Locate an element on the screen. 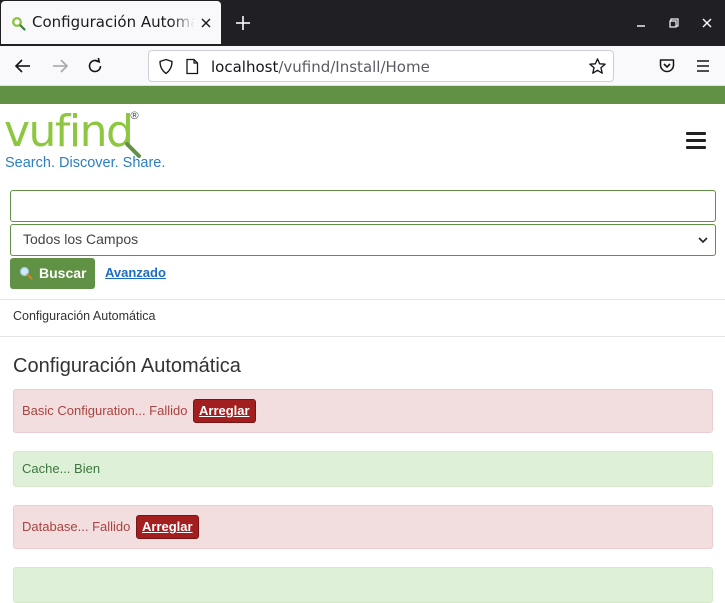 The height and width of the screenshot is (603, 725). page-title: Configuración Automática is located at coordinates (127, 366).